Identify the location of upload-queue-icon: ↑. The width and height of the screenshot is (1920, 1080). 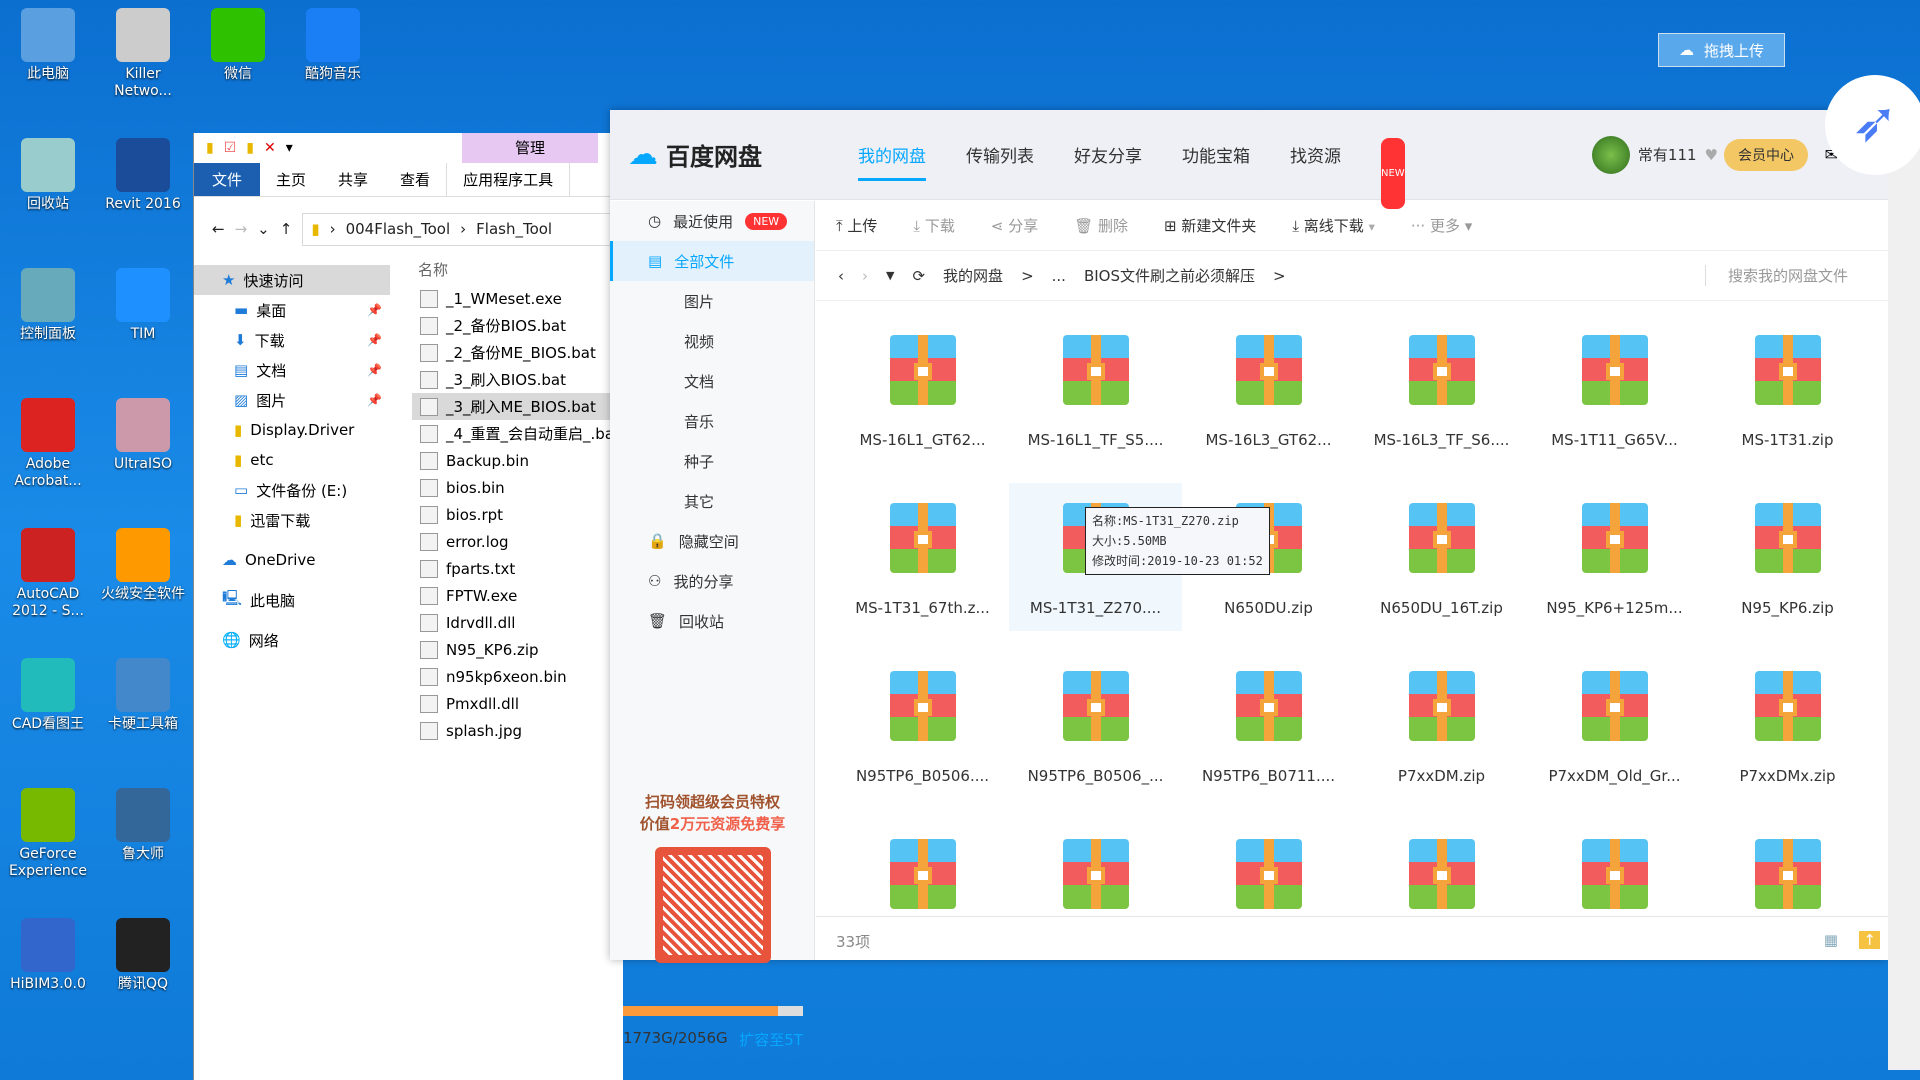
(1869, 940).